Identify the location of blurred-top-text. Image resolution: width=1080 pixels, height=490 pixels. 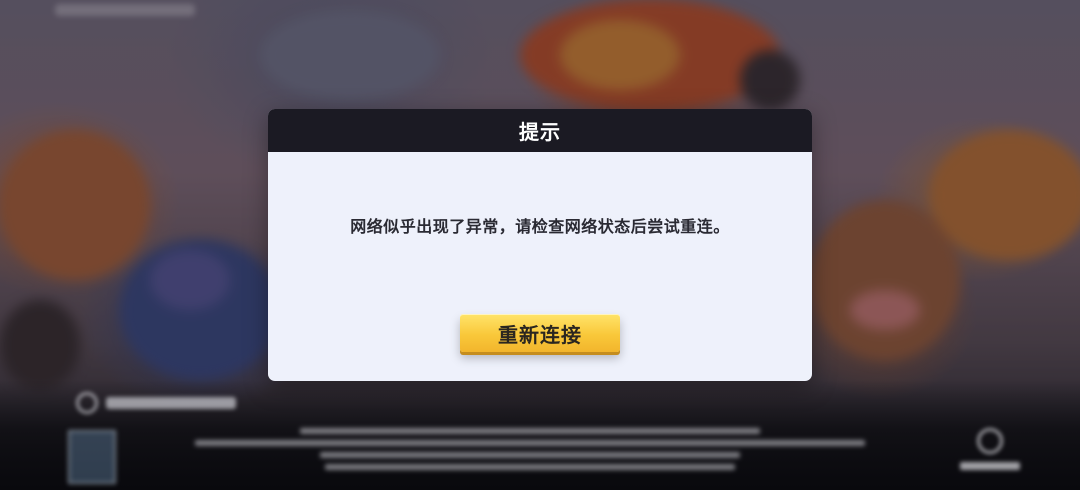
(125, 10).